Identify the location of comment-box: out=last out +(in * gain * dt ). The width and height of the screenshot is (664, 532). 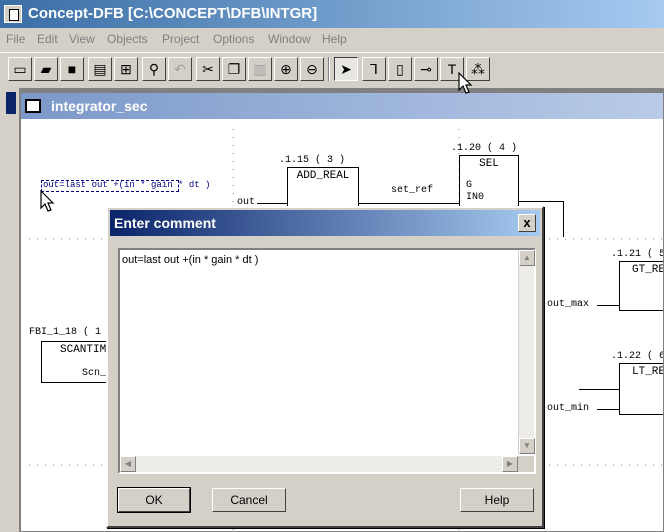
(125, 186).